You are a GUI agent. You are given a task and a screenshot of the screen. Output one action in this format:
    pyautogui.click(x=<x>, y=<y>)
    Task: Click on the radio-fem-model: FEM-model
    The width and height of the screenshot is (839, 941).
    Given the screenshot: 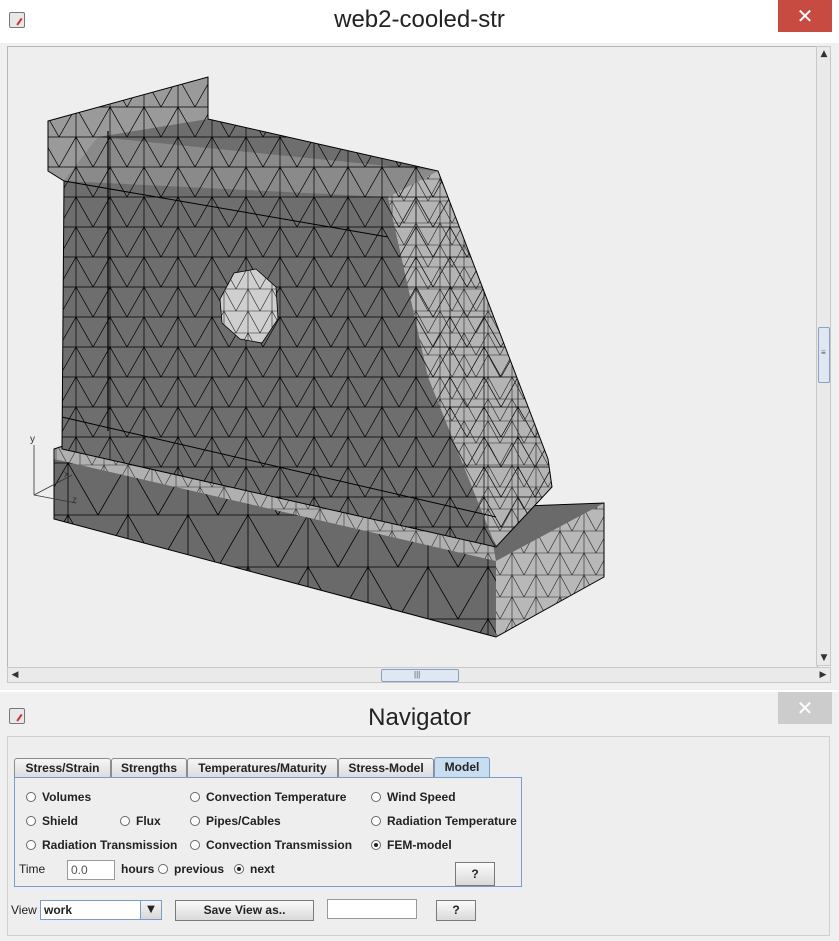 What is the action you would take?
    pyautogui.click(x=411, y=845)
    